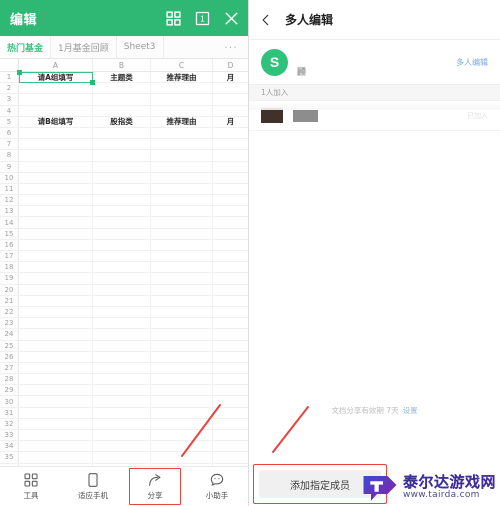 Image resolution: width=500 pixels, height=506 pixels. Describe the element at coordinates (230, 346) in the screenshot. I see `grid-cell-D25` at that location.